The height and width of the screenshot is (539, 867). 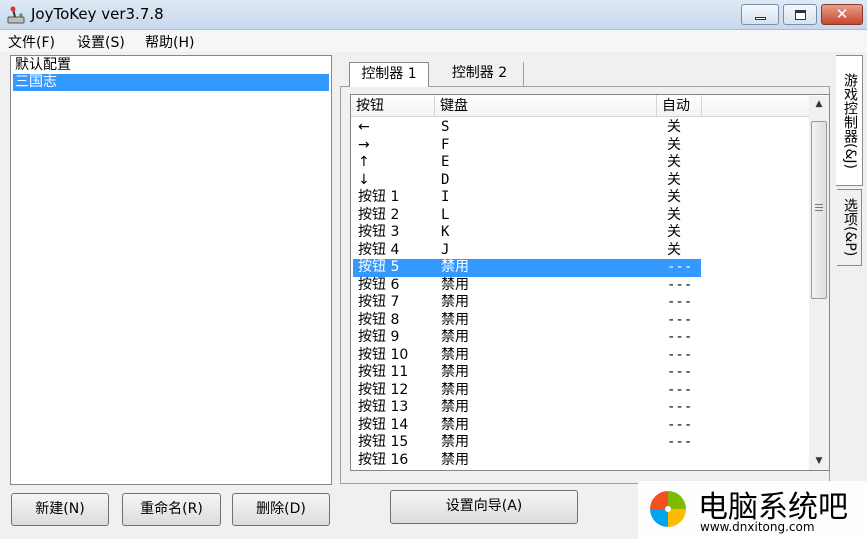 I want to click on scroll-down-icon: ▼, so click(x=819, y=461).